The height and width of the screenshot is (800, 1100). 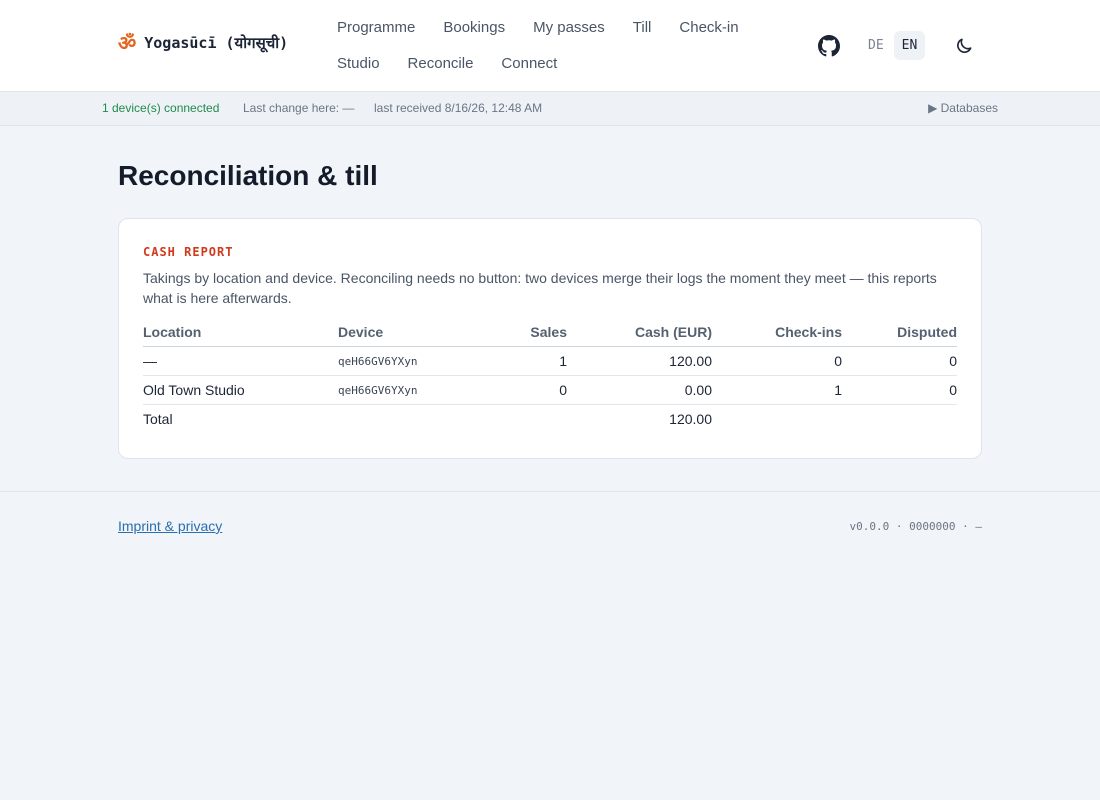 I want to click on page-title: Reconciliation & till, so click(x=248, y=175).